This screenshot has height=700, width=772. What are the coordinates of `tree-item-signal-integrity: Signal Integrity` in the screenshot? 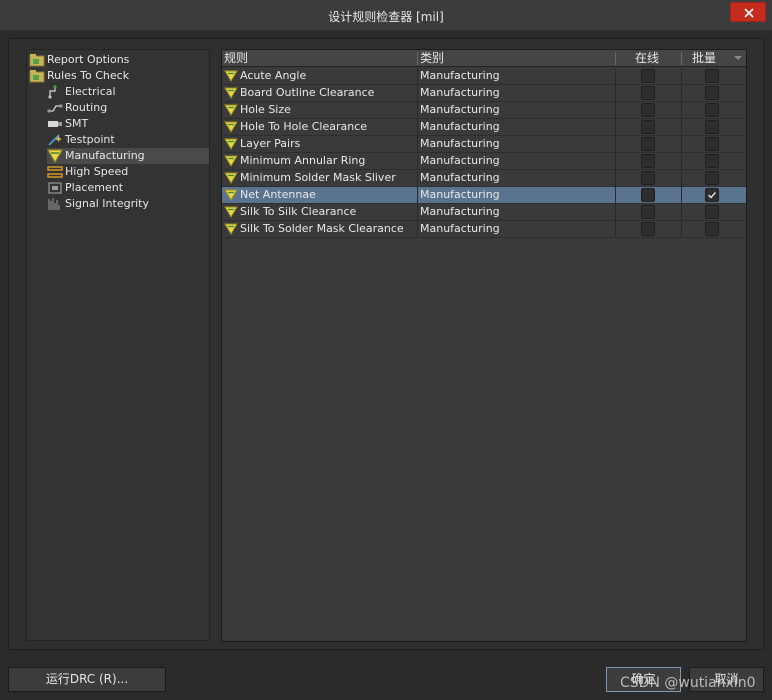 It's located at (127, 204).